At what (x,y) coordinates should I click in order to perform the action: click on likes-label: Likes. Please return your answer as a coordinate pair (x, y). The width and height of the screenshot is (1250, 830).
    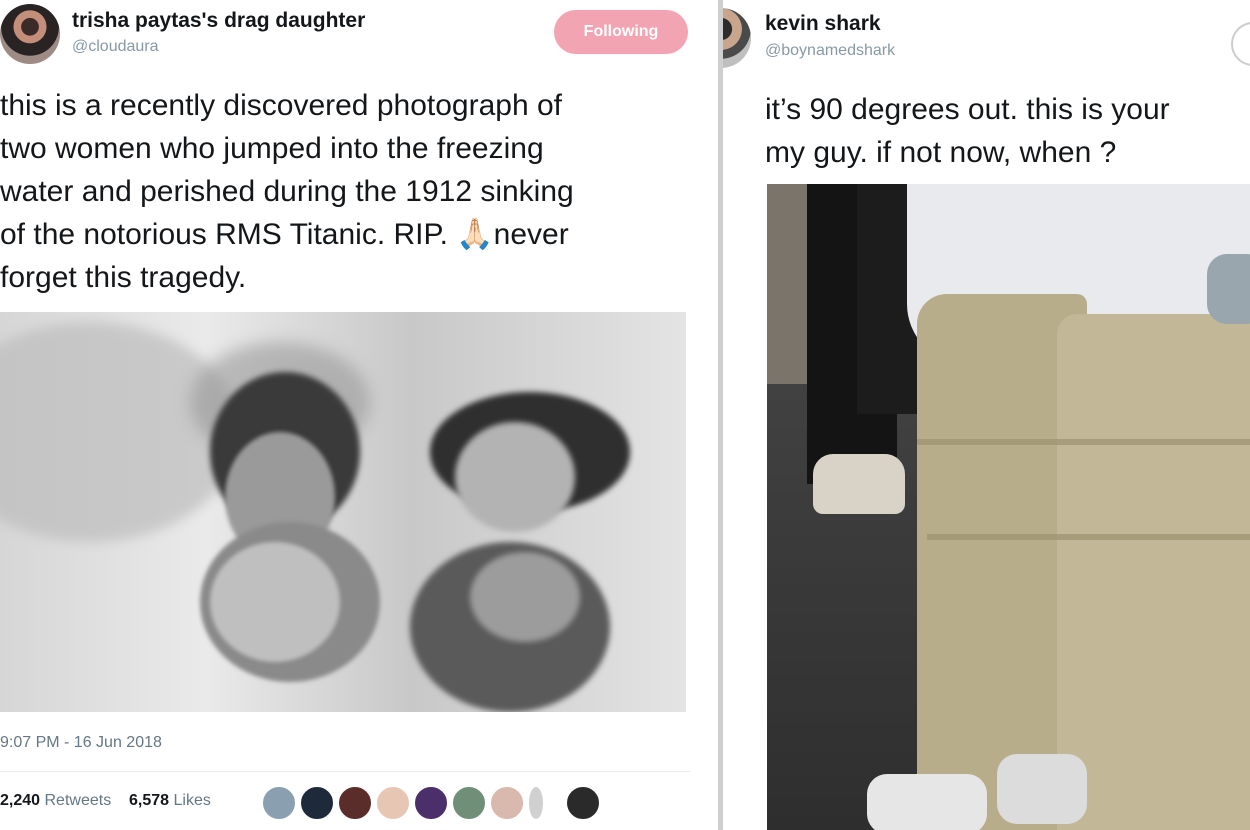
    Looking at the image, I should click on (191, 800).